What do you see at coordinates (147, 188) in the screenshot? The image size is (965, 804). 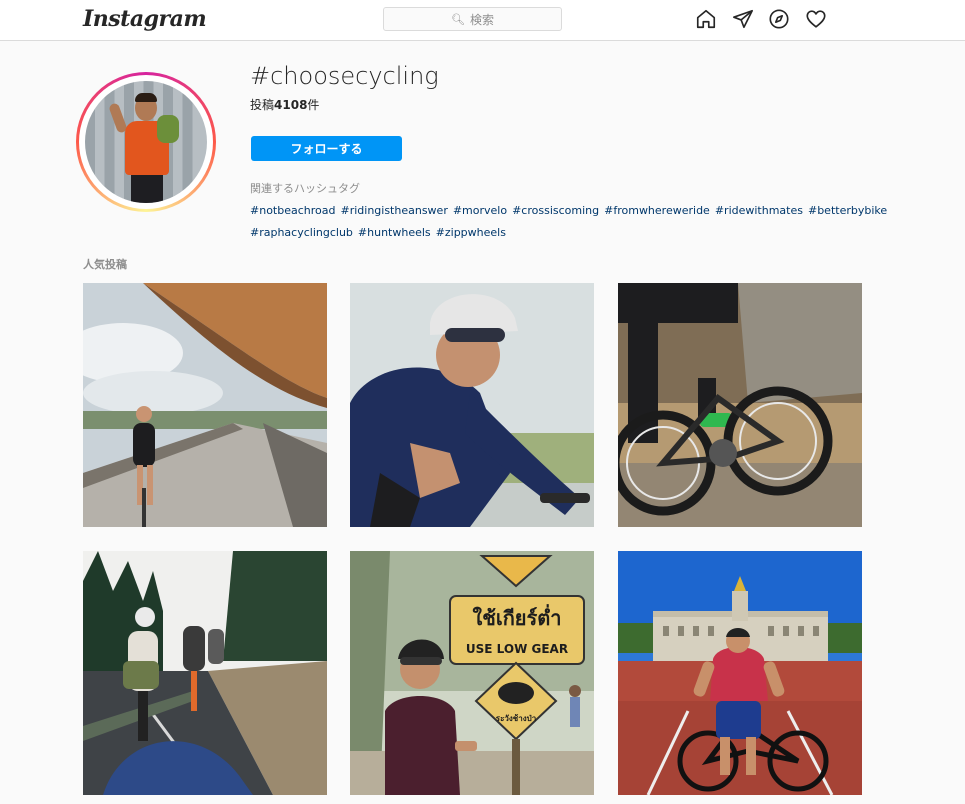 I see `avatar-person-legs` at bounding box center [147, 188].